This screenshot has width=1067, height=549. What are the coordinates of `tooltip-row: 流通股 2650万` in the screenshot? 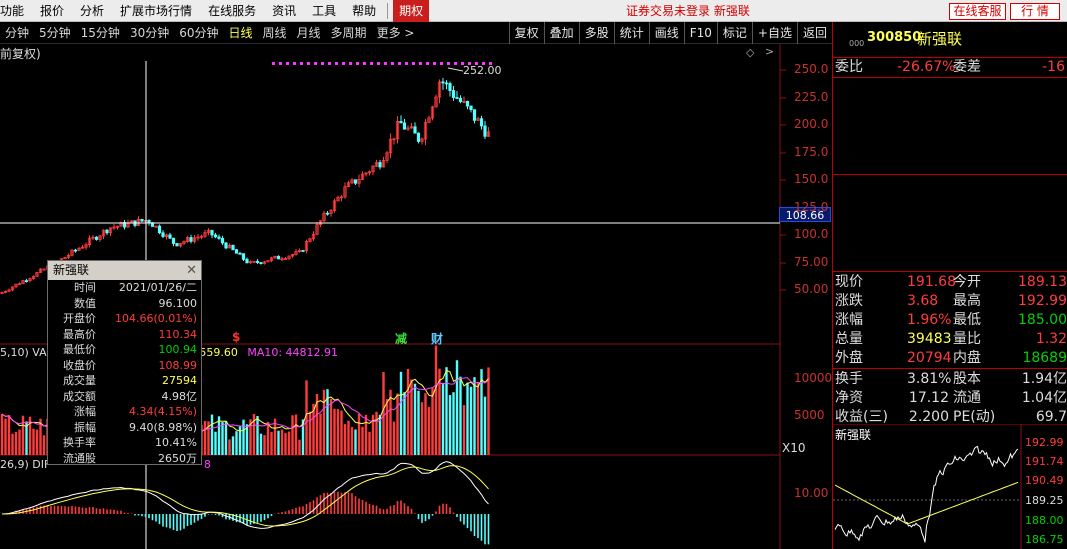 It's located at (124, 459).